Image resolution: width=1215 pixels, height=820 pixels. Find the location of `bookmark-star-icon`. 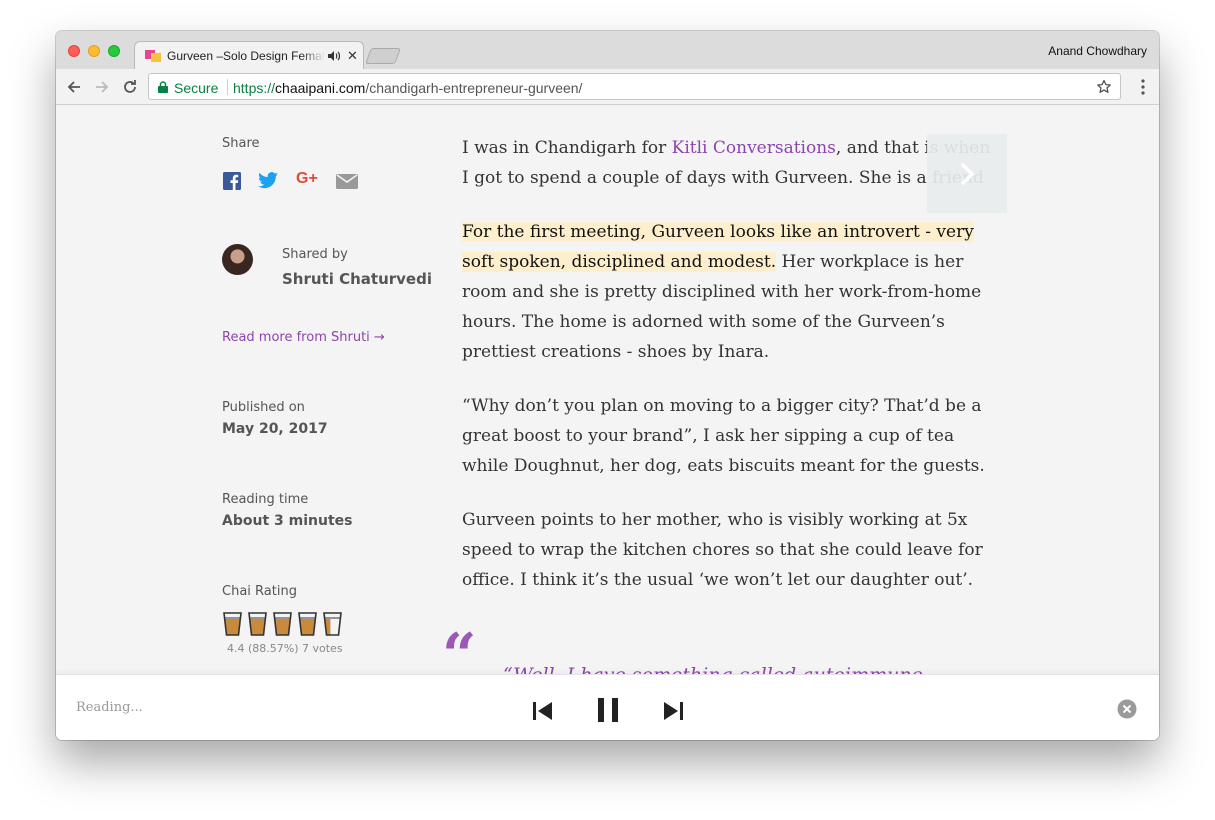

bookmark-star-icon is located at coordinates (1104, 87).